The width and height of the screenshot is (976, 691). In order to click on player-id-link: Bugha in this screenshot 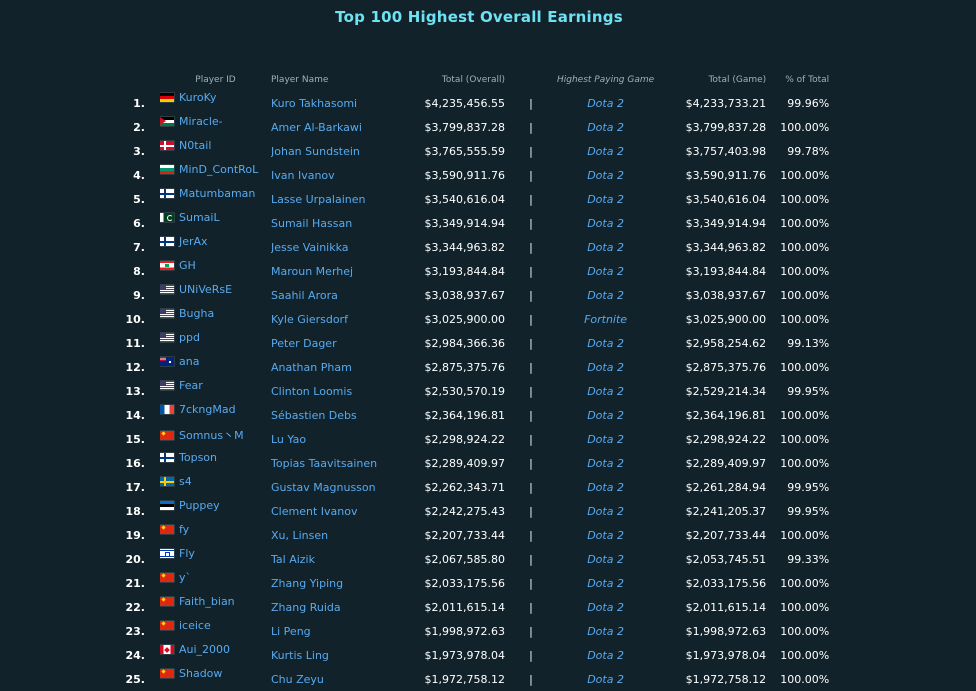, I will do `click(196, 313)`.